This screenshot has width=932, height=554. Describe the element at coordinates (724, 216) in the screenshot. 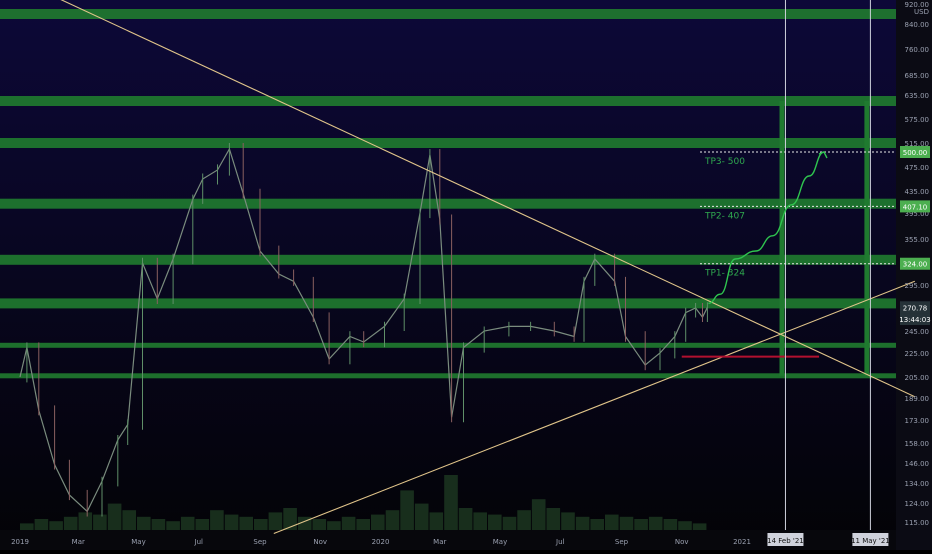

I see `target-label: TP2- 407` at that location.